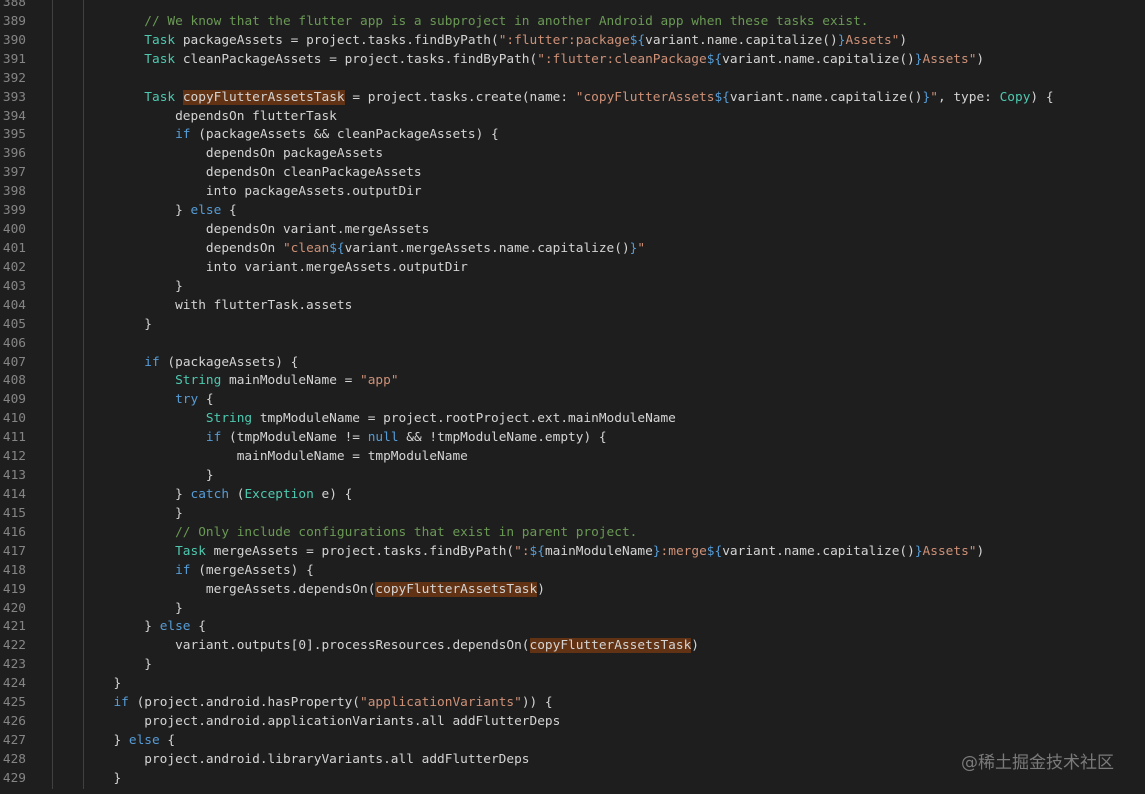  I want to click on code-line: 398 into packageAssets.outputDir, so click(572, 192).